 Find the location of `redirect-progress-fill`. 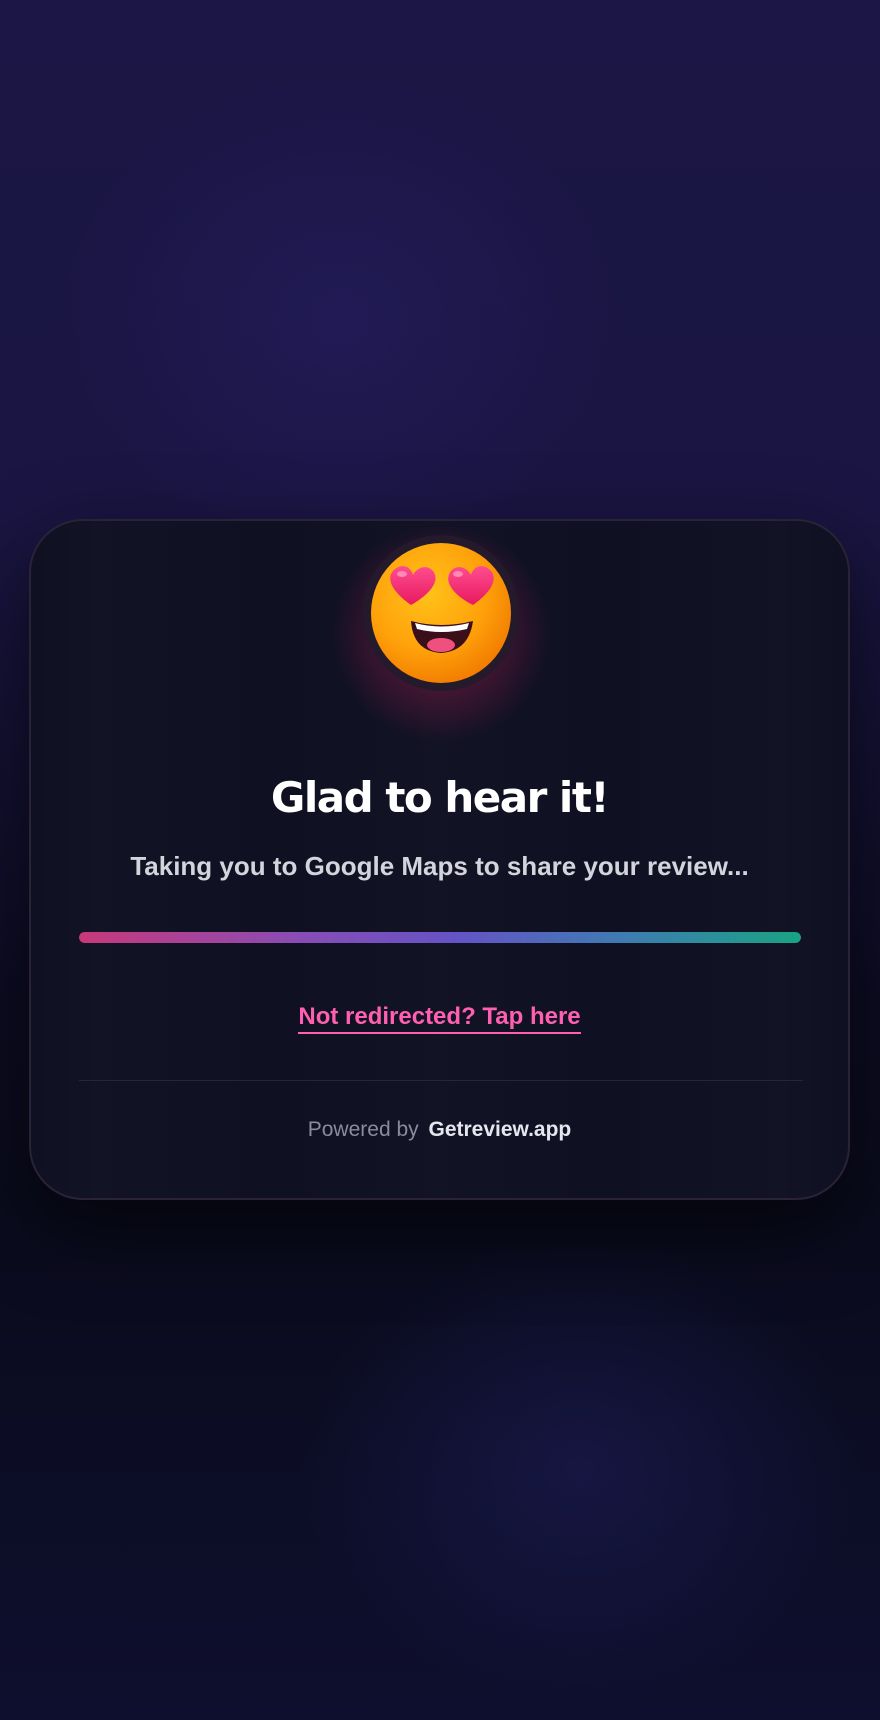

redirect-progress-fill is located at coordinates (440, 937).